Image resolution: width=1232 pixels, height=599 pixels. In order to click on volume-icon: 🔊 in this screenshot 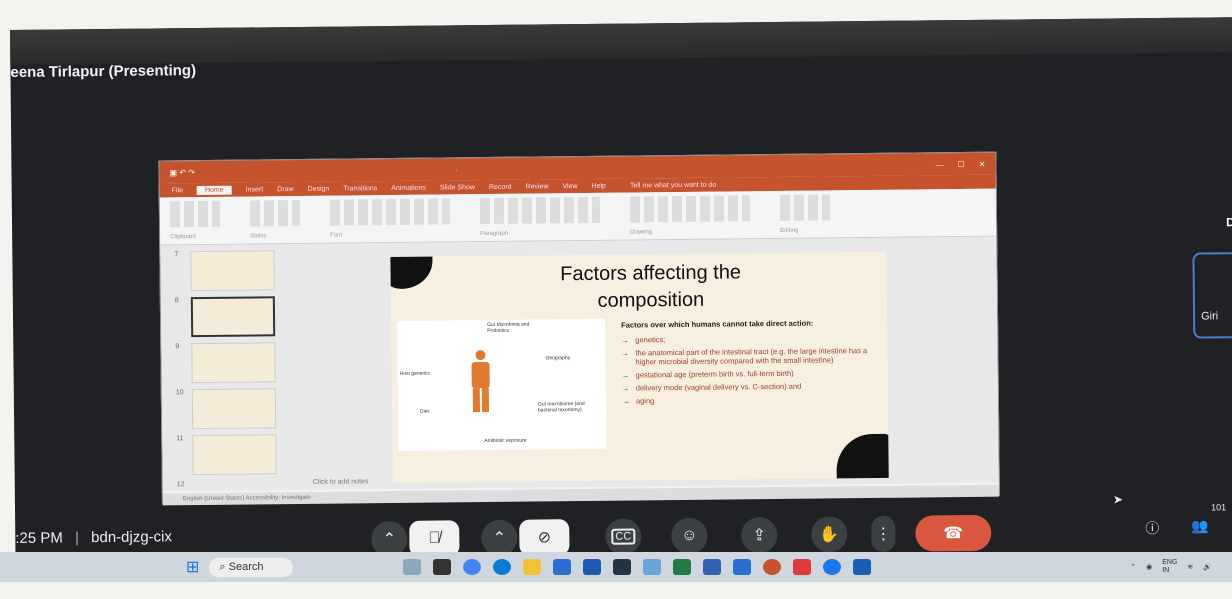, I will do `click(1207, 567)`.